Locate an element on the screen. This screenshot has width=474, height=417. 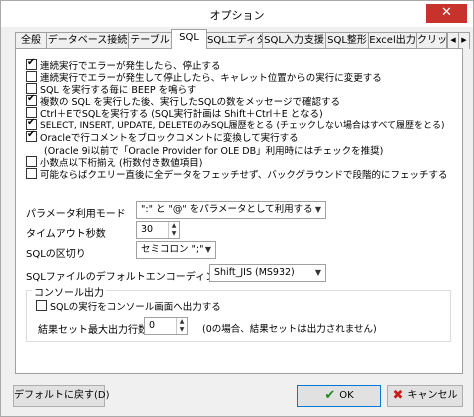
checkbox-console-output: SQLの実行をコンソール画面へ出力する is located at coordinates (128, 306).